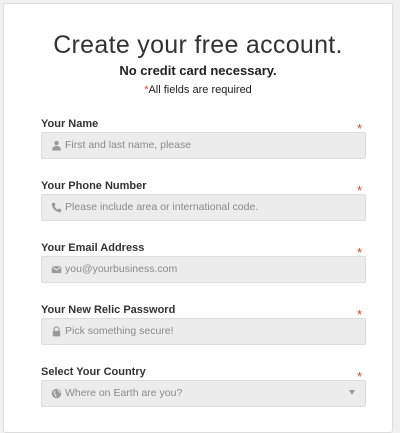 This screenshot has height=433, width=400. Describe the element at coordinates (121, 269) in the screenshot. I see `email-placeholder: you@yourbusiness.com` at that location.